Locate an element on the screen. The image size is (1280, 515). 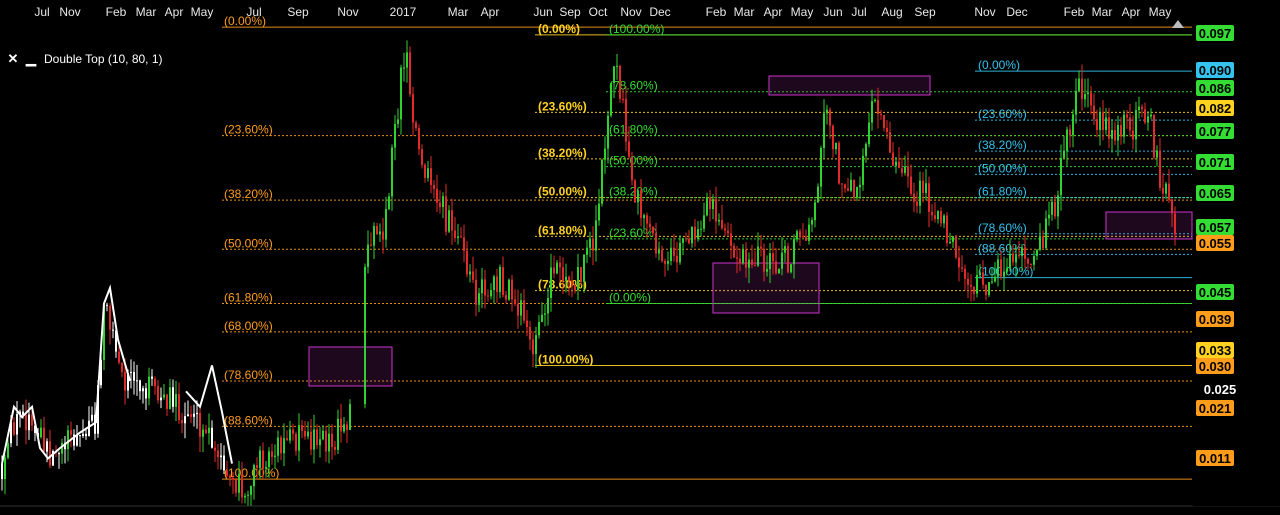
time-axis-label: Nov is located at coordinates (69, 12).